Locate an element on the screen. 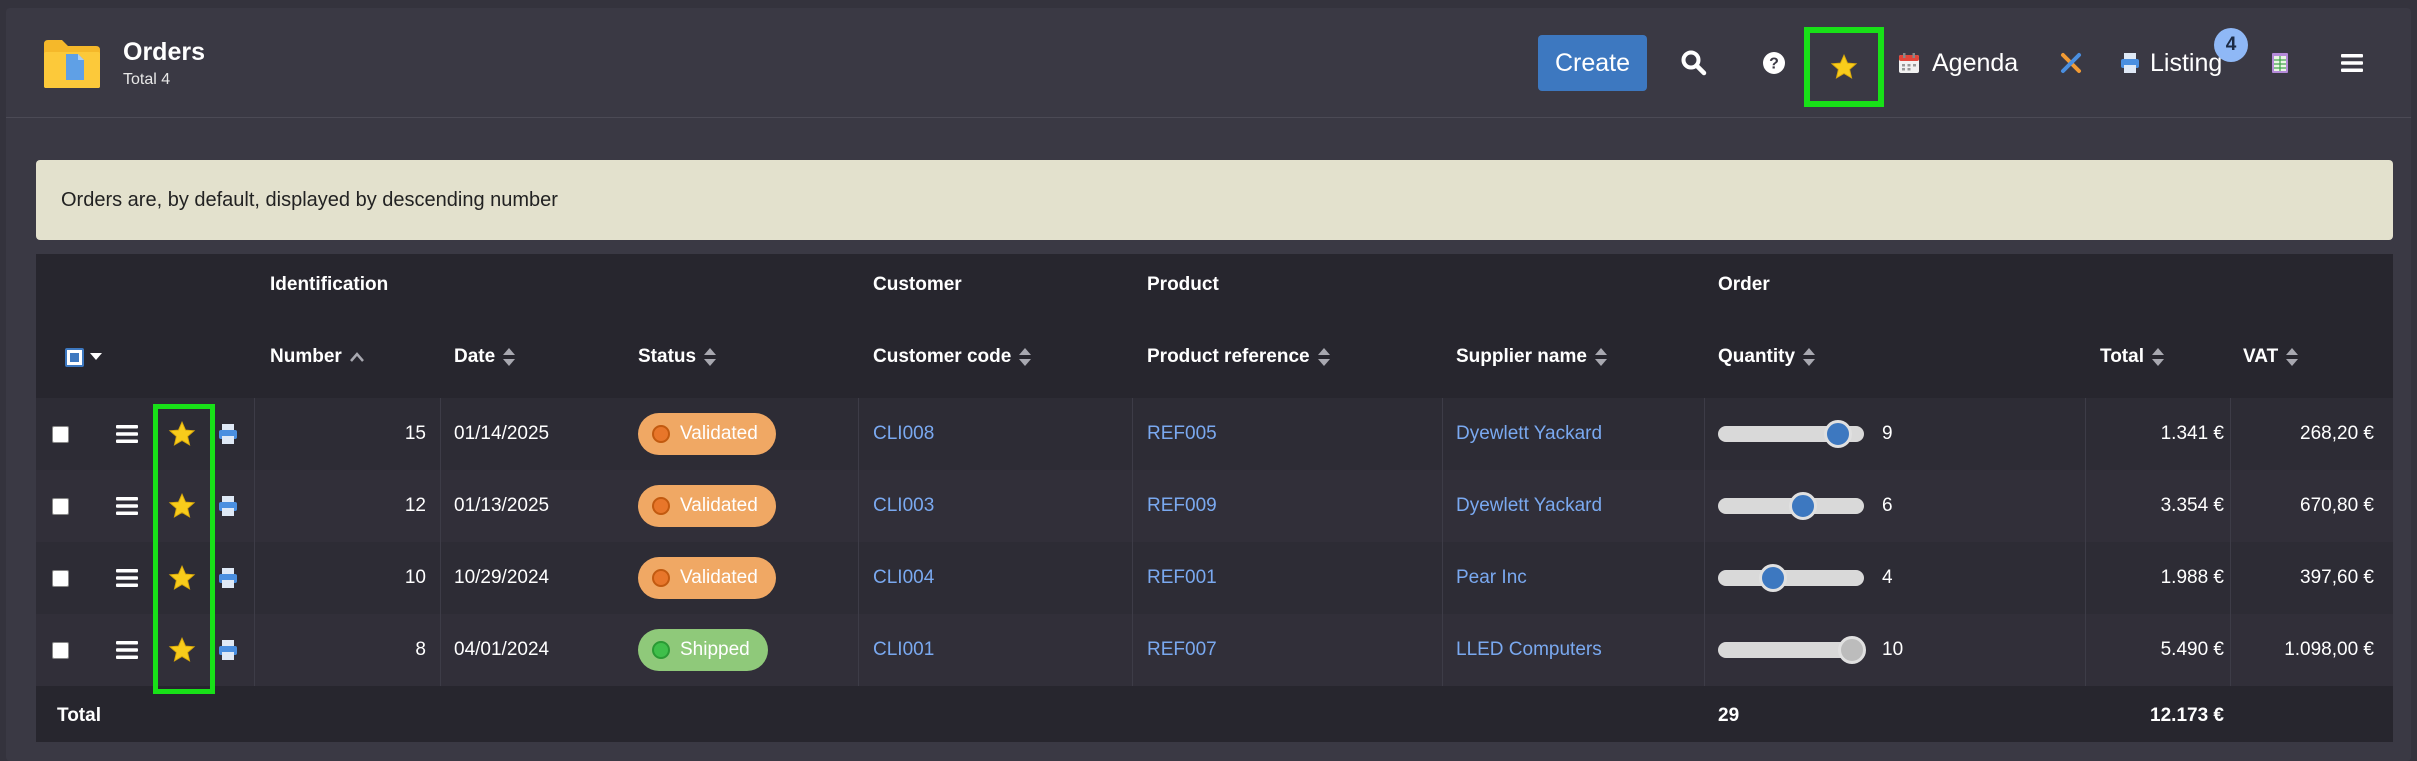 The image size is (2417, 761). tools-icon is located at coordinates (2071, 63).